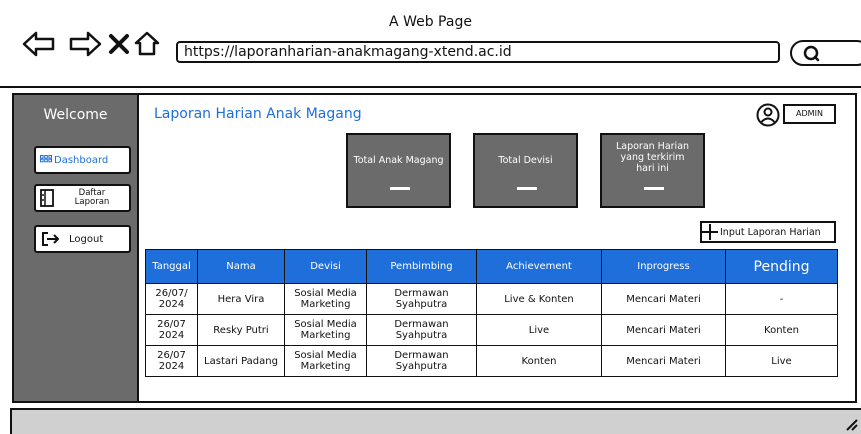  What do you see at coordinates (430, 87) in the screenshot?
I see `toolbar-divider` at bounding box center [430, 87].